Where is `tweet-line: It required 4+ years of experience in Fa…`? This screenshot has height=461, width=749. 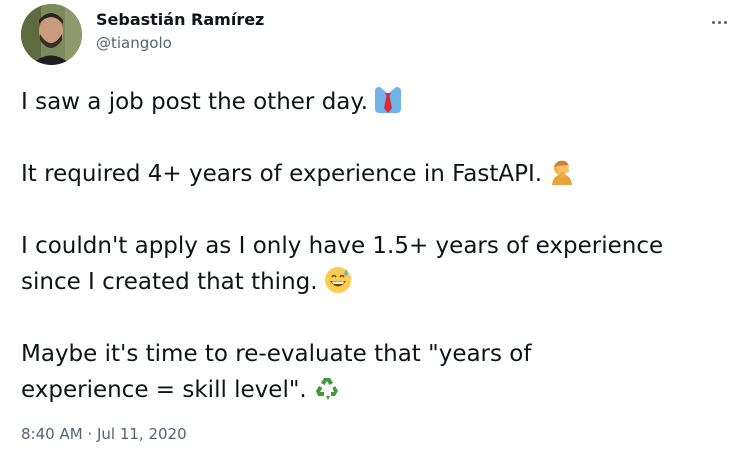 tweet-line: It required 4+ years of experience in Fa… is located at coordinates (282, 174).